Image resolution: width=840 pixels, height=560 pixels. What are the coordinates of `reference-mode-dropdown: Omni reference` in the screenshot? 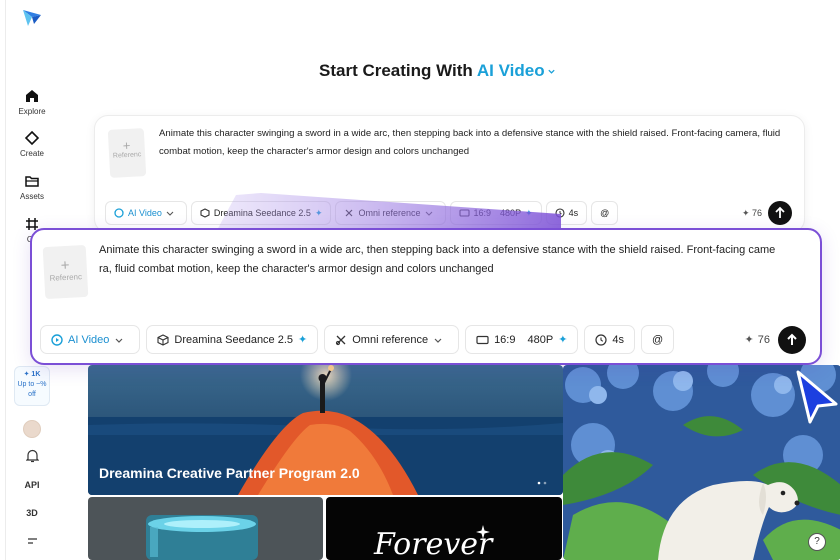 It's located at (392, 339).